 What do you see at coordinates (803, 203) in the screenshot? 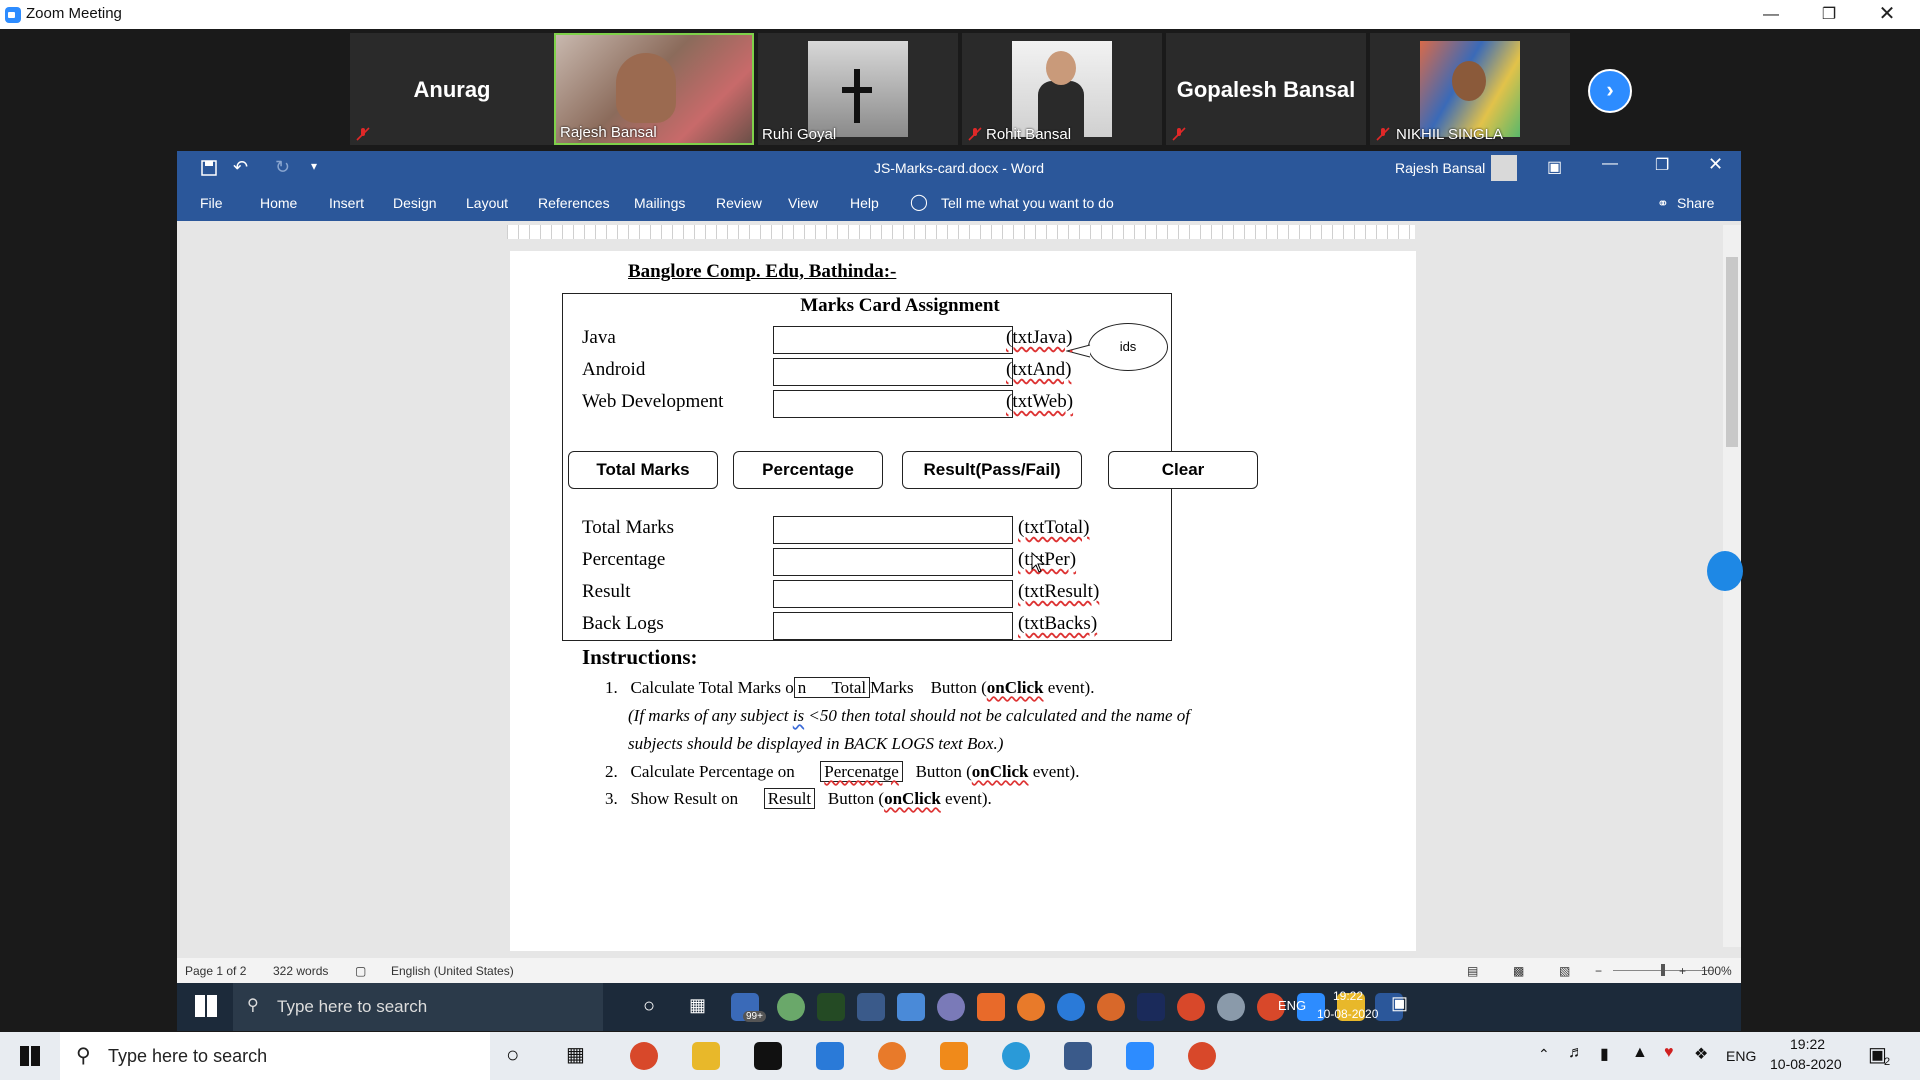
I see `tab-view: View` at bounding box center [803, 203].